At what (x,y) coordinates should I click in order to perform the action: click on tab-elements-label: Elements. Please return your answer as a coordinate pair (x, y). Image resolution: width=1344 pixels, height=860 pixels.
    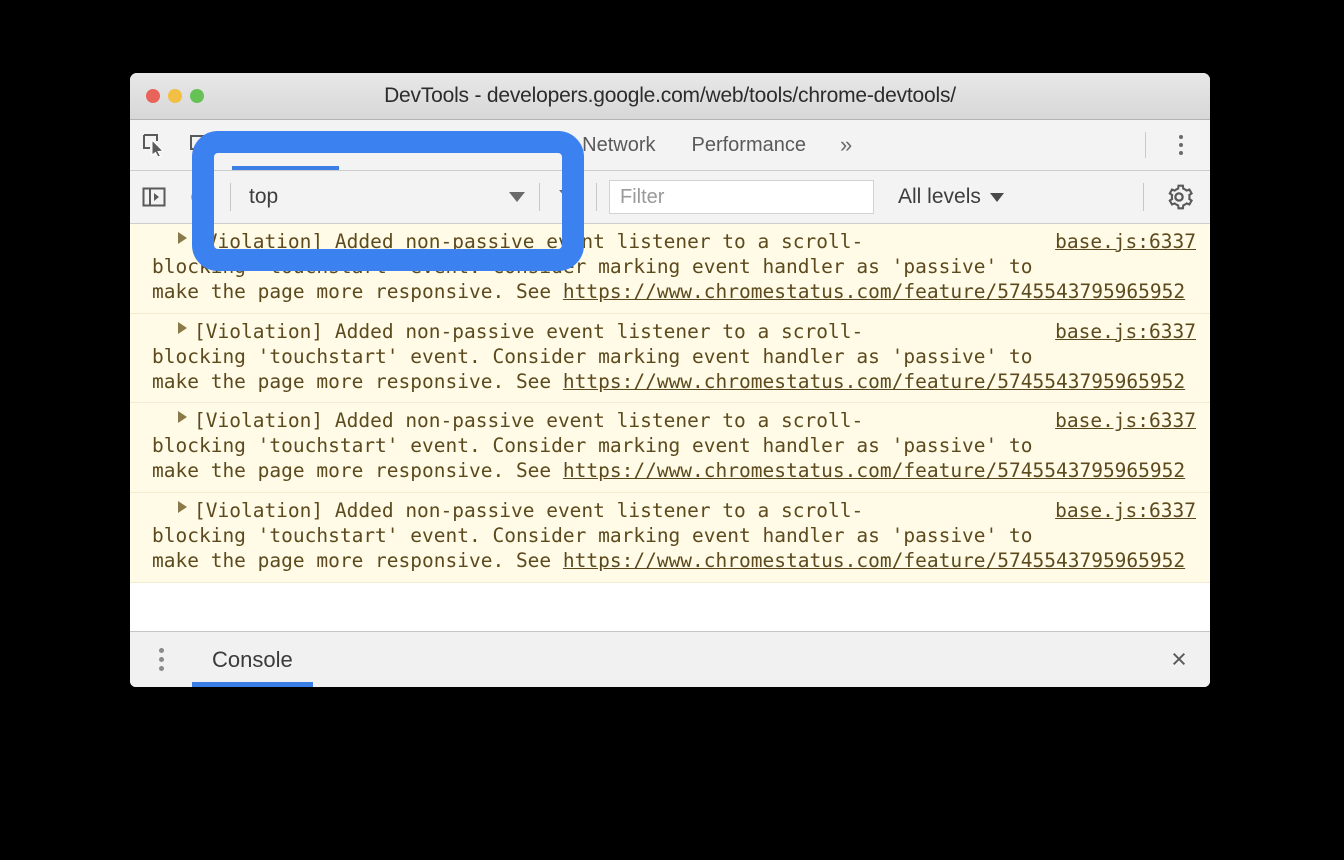
    Looking at the image, I should click on (286, 144).